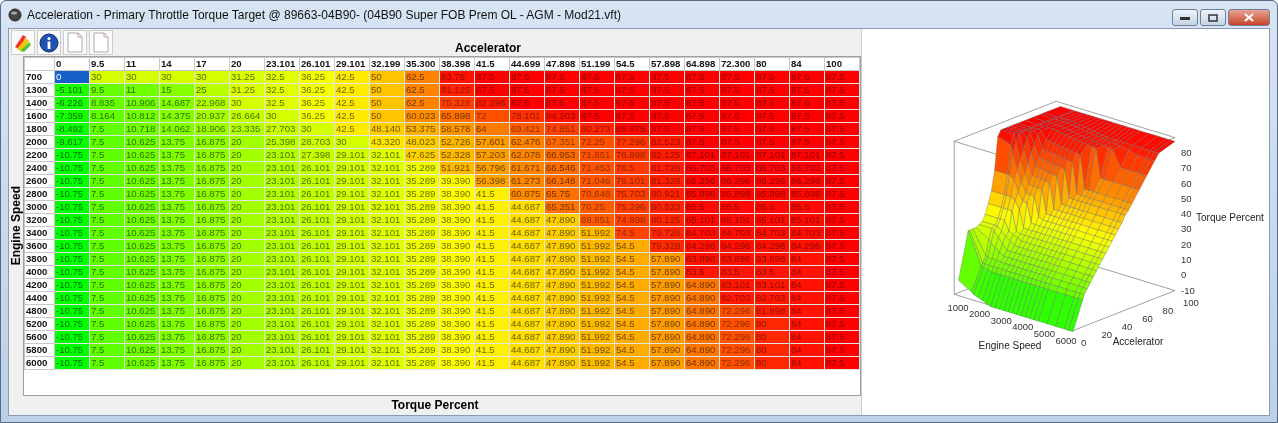 This screenshot has height=423, width=1278. I want to click on axis-tick-label: 5000, so click(1044, 333).